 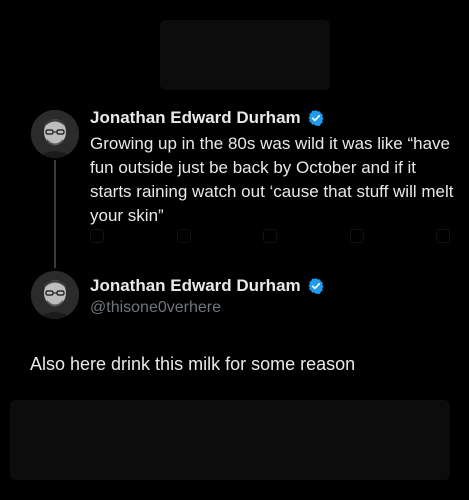 What do you see at coordinates (356, 236) in the screenshot?
I see `views-icon` at bounding box center [356, 236].